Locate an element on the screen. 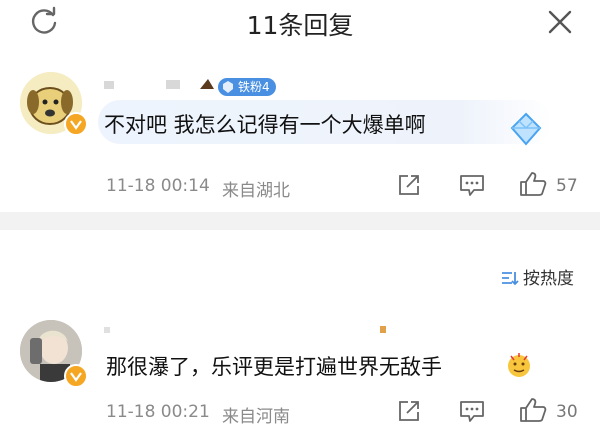 Image resolution: width=600 pixels, height=428 pixels. diamond-sticker-icon is located at coordinates (526, 132).